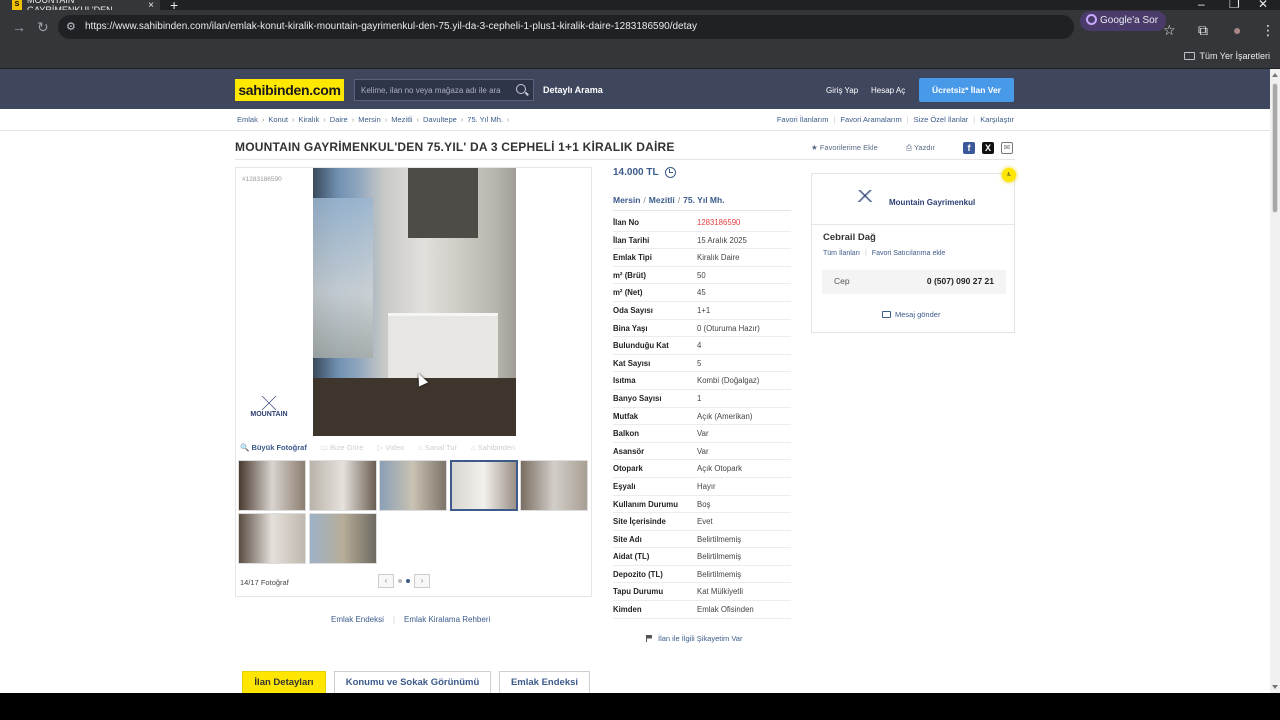 This screenshot has height=720, width=1280. What do you see at coordinates (997, 119) in the screenshot?
I see `quick-link: Karşılaştır` at bounding box center [997, 119].